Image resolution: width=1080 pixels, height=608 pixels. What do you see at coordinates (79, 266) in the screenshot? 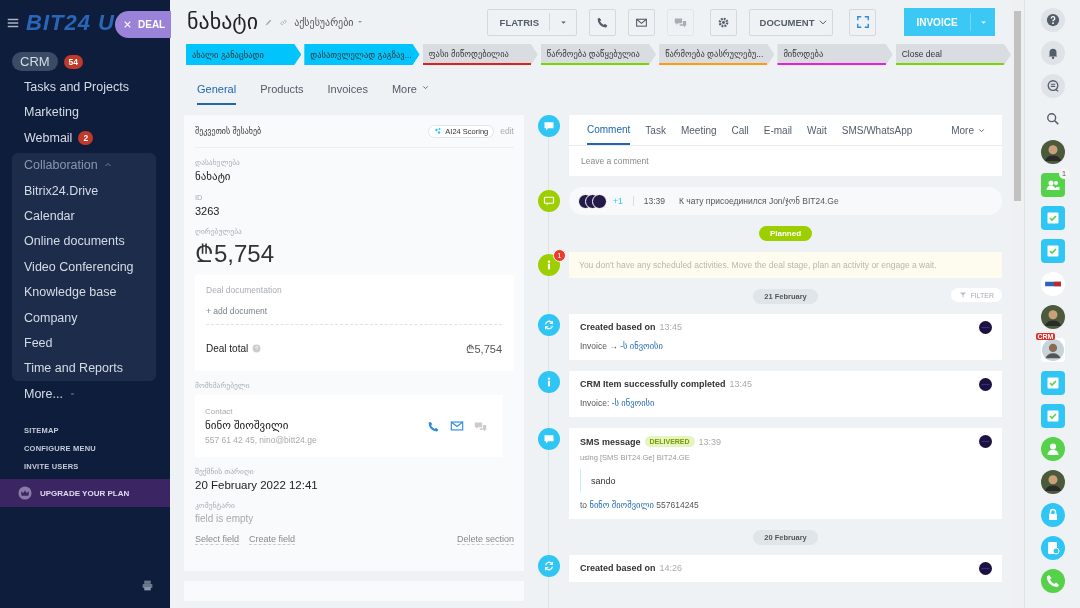
I see `nav-item: Video Conferencing` at bounding box center [79, 266].